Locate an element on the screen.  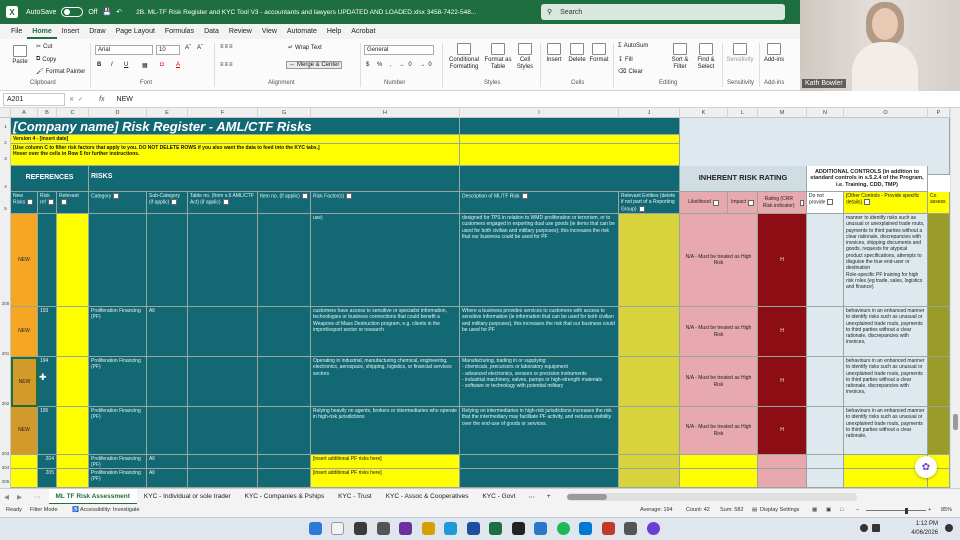
add-ins-button: Add-ins is located at coordinates (774, 53).